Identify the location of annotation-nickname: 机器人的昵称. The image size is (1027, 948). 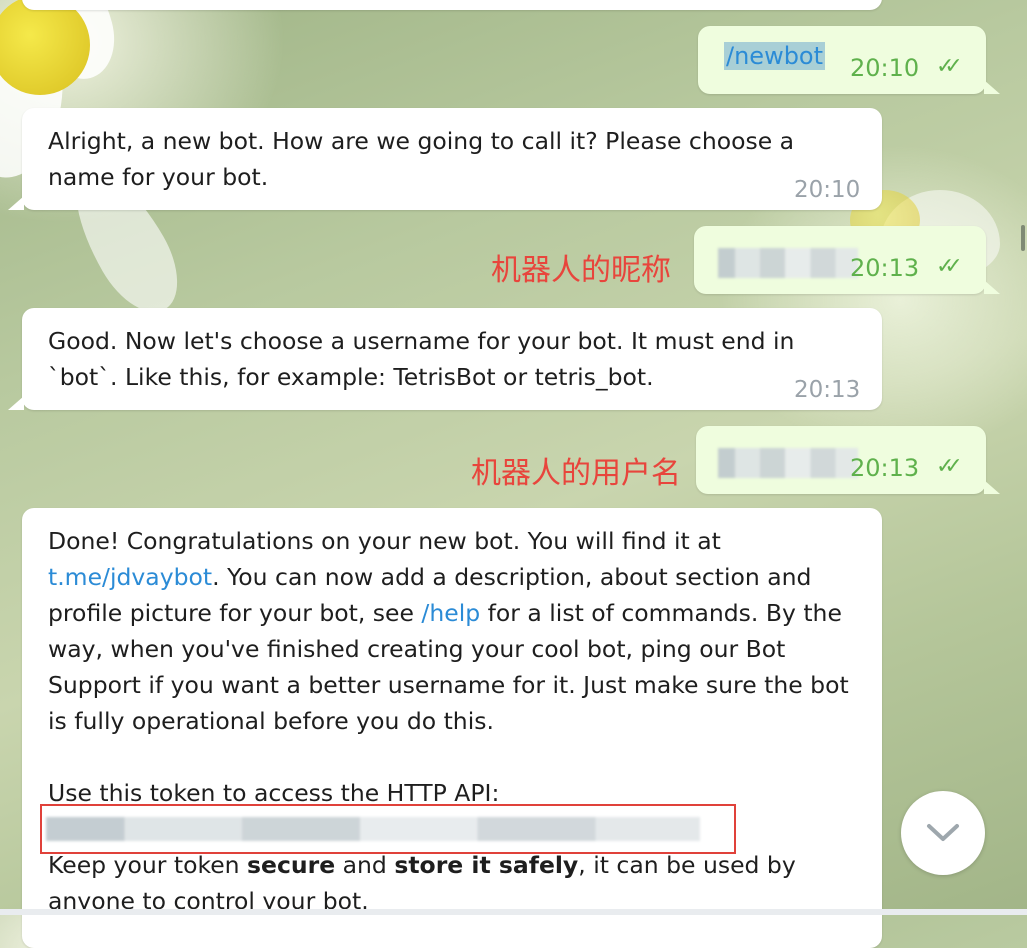
(581, 270).